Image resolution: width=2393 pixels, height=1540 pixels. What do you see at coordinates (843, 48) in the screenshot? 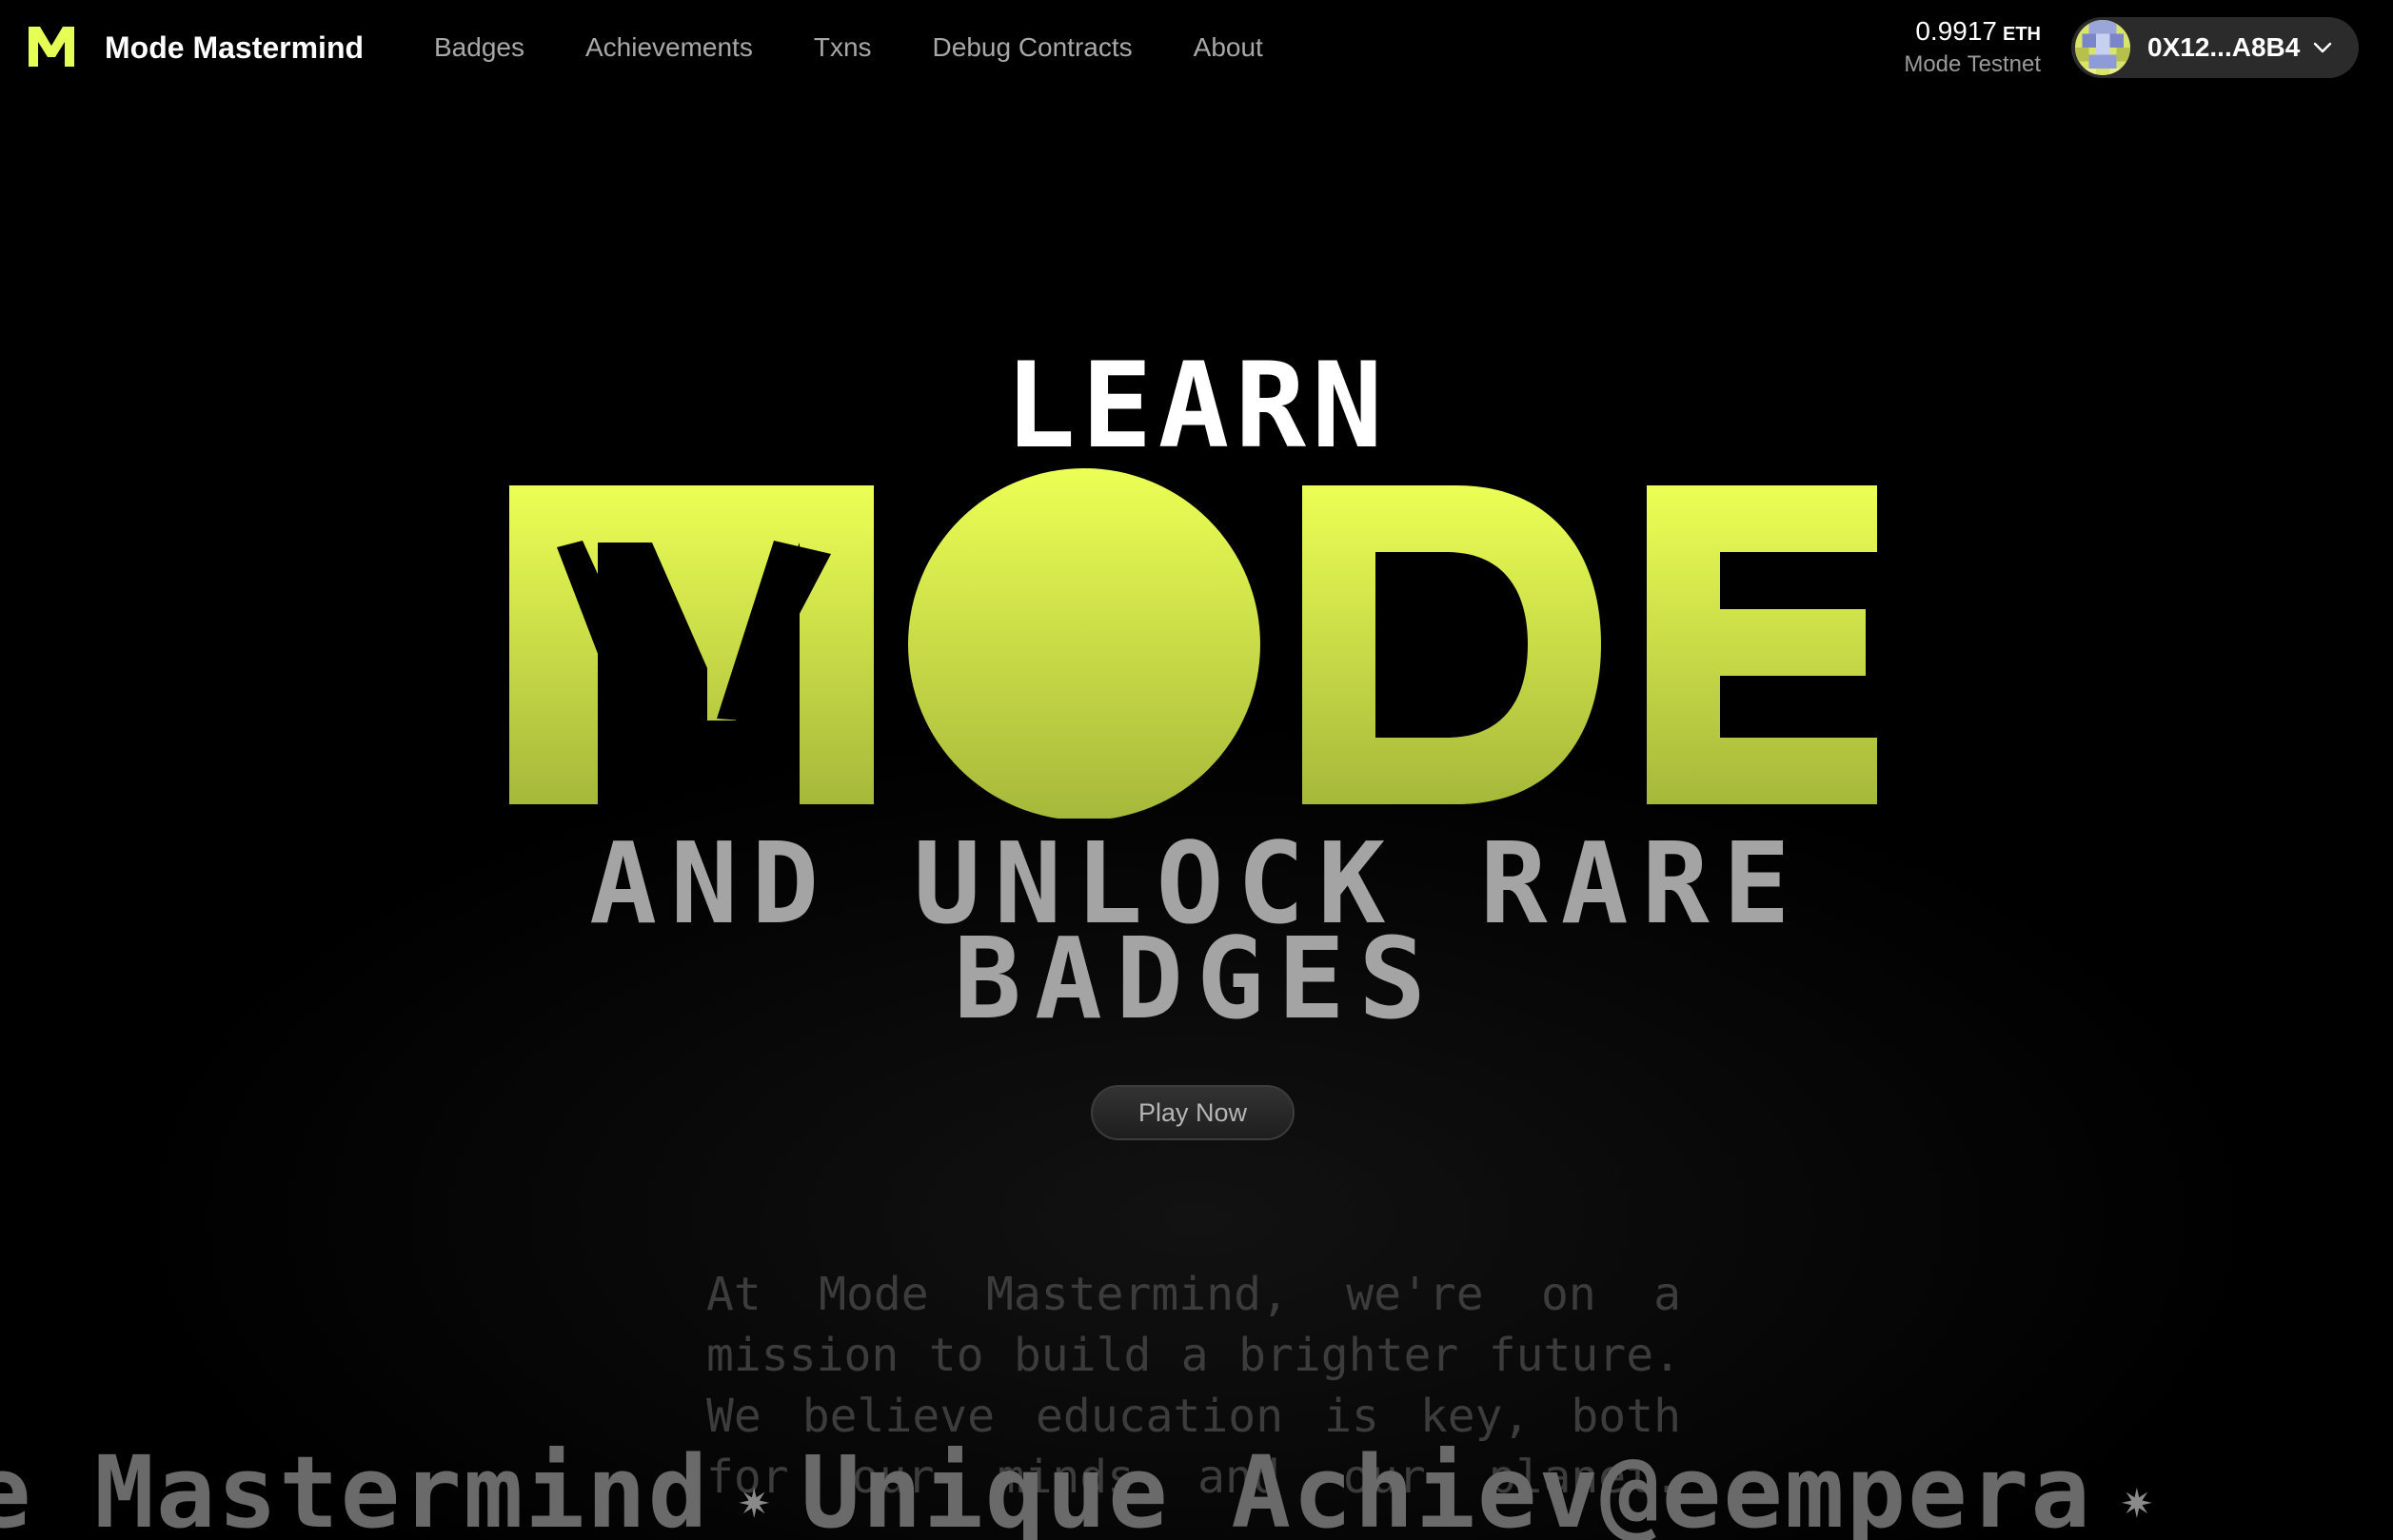
I see `nav-txns: Txns` at bounding box center [843, 48].